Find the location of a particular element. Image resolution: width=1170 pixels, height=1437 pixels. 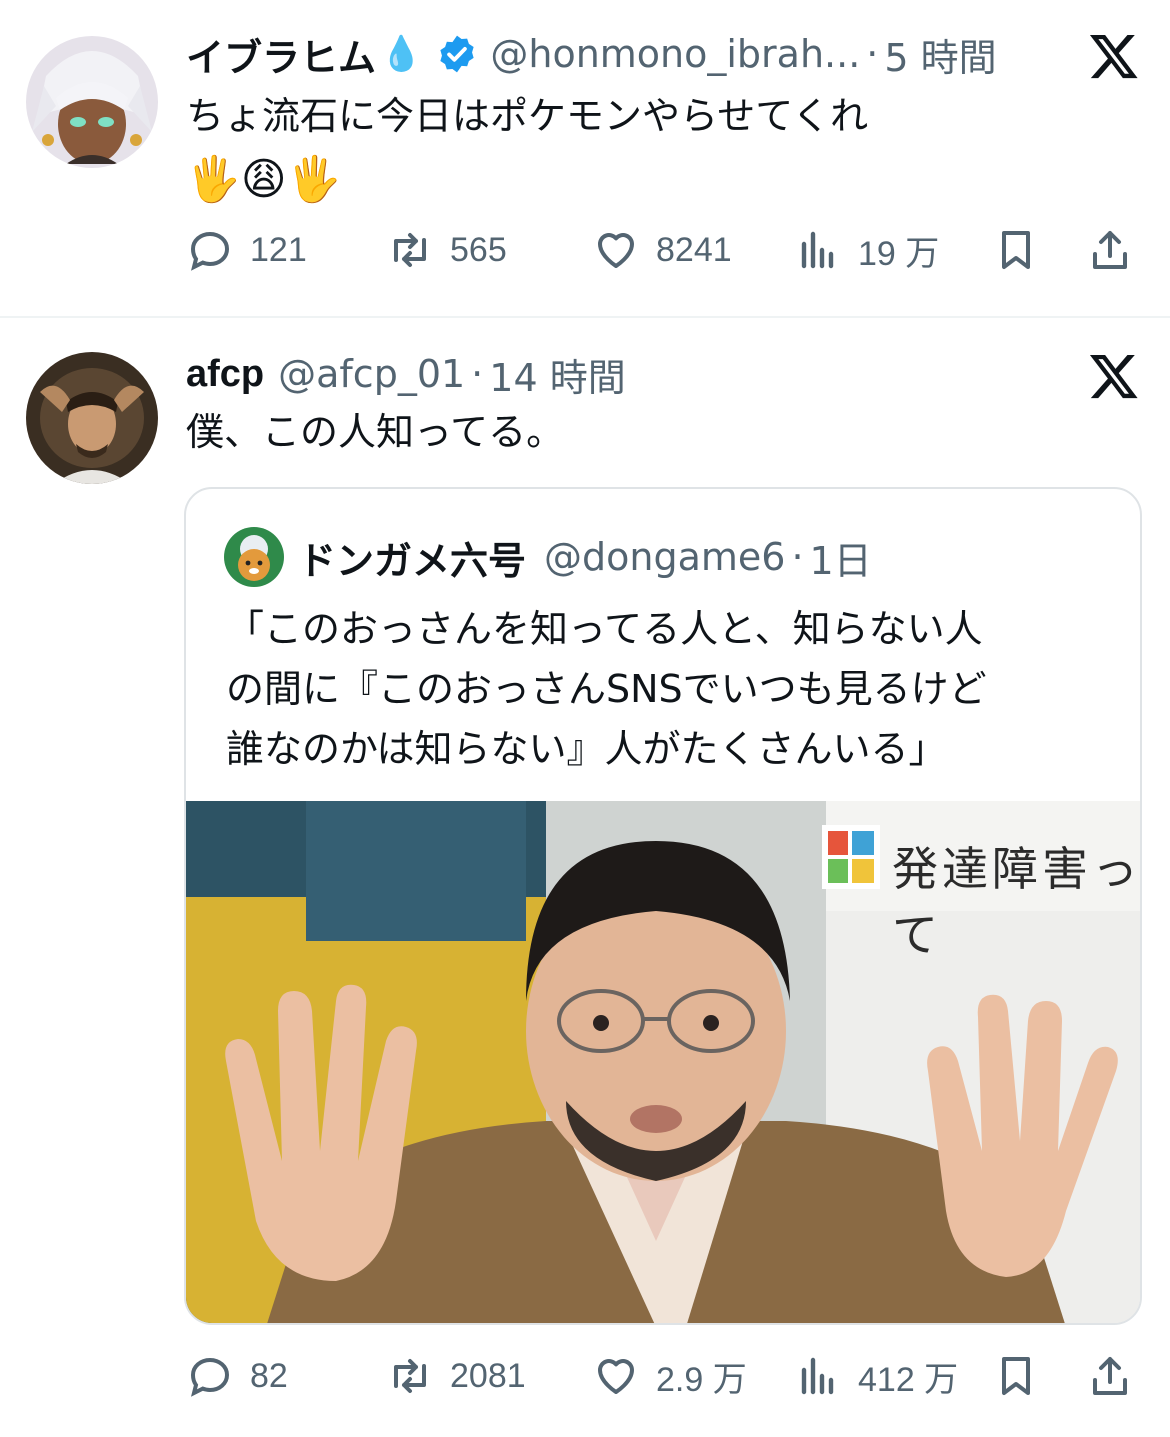

retweet-button: 2081 is located at coordinates (456, 1376).